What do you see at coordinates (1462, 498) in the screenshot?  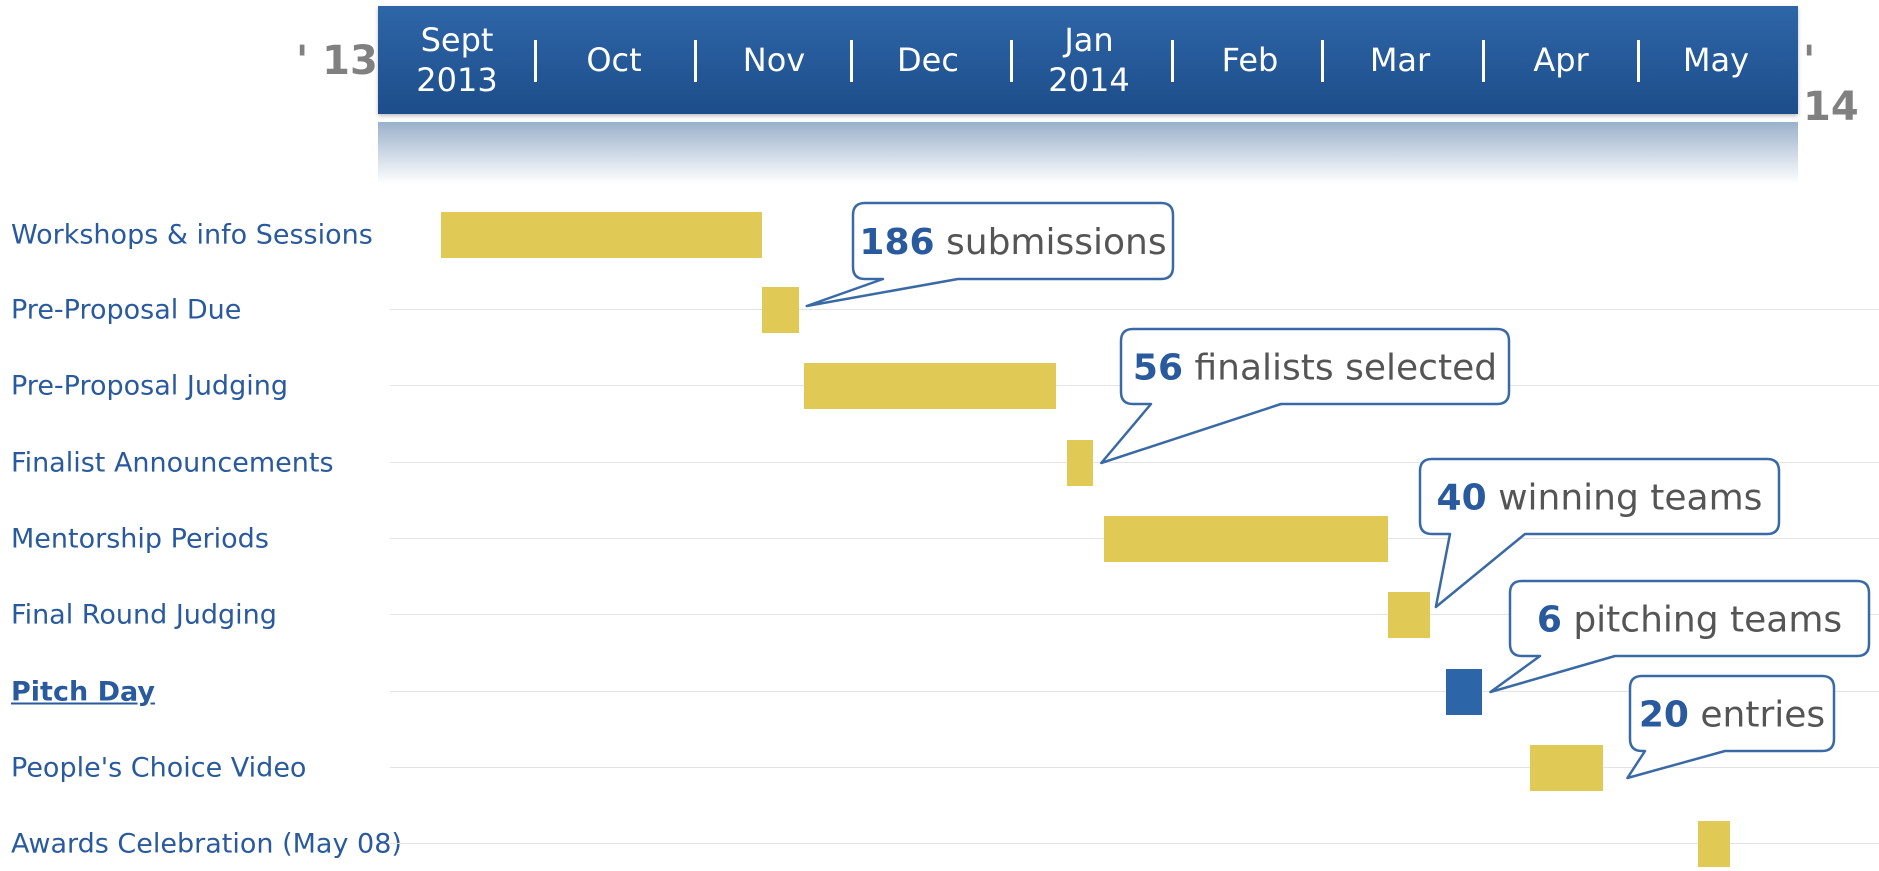 I see `callout-number: 40` at bounding box center [1462, 498].